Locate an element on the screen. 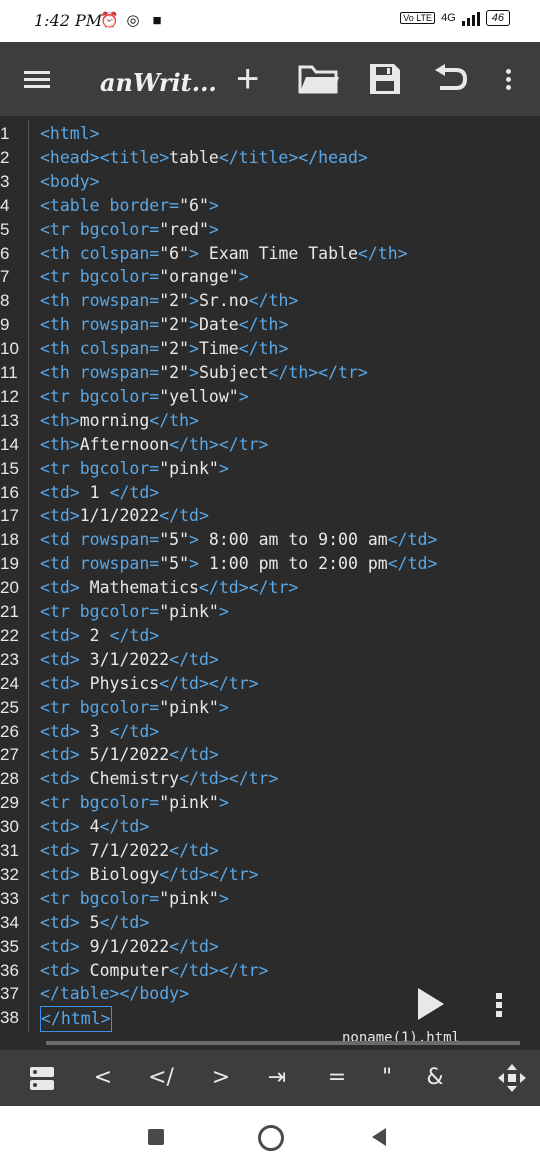 This screenshot has width=540, height=1170. code-line: 24 <td> Physics</td></tr> is located at coordinates (270, 684).